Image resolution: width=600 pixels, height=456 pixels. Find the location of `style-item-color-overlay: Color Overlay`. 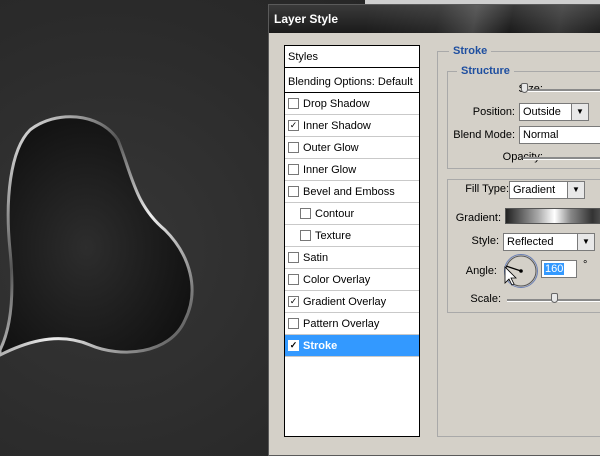

style-item-color-overlay: Color Overlay is located at coordinates (352, 280).